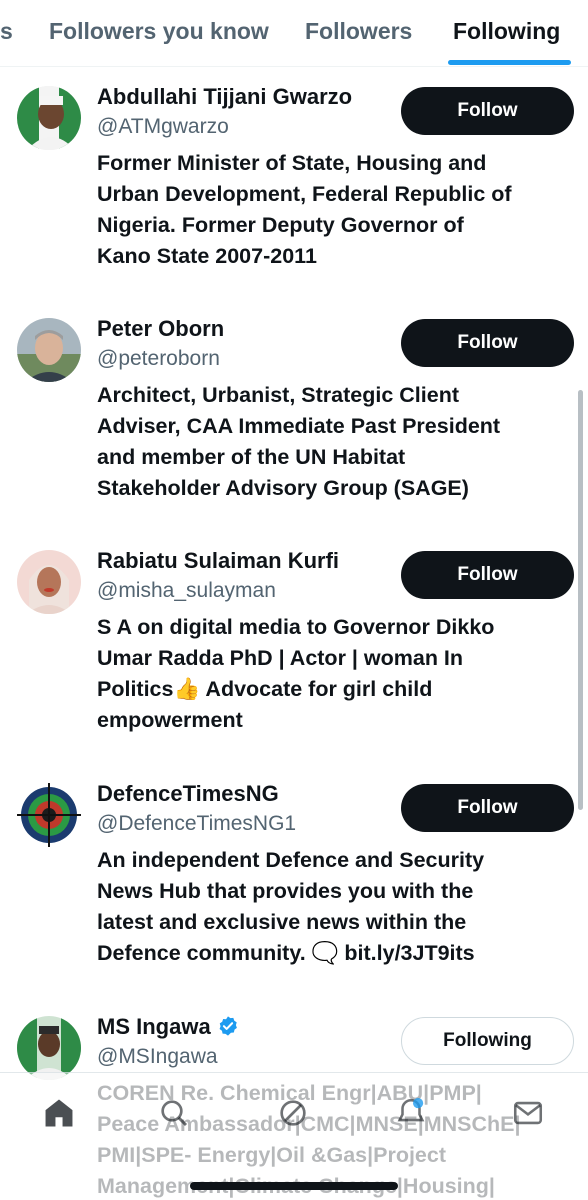 The height and width of the screenshot is (1200, 588). I want to click on user-handle: @peteroborn, so click(158, 359).